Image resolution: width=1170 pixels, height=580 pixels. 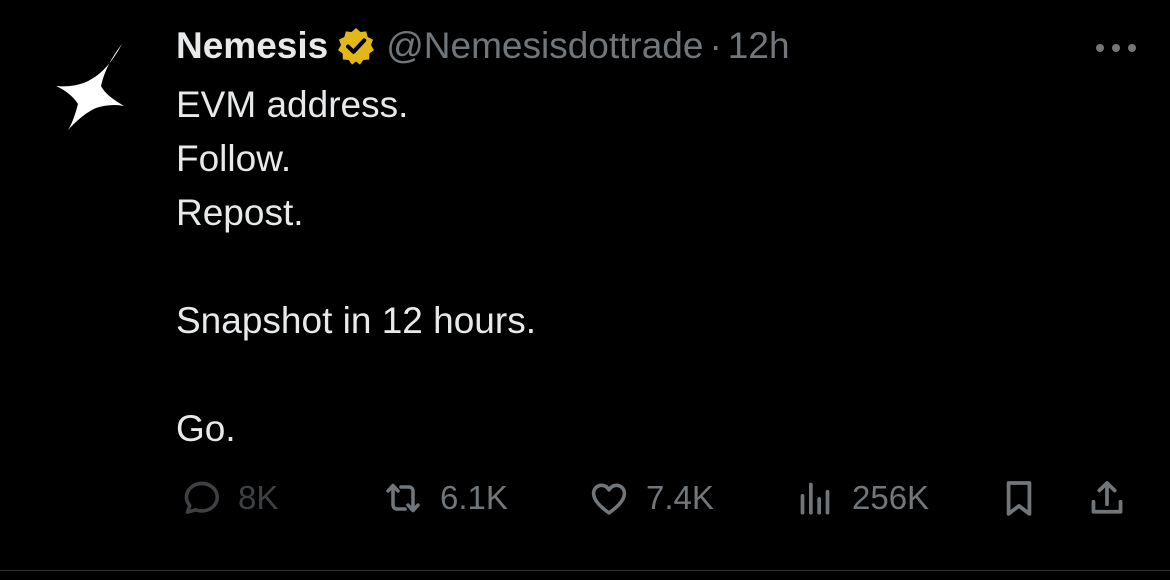 I want to click on like-button: 7.4K, so click(x=649, y=498).